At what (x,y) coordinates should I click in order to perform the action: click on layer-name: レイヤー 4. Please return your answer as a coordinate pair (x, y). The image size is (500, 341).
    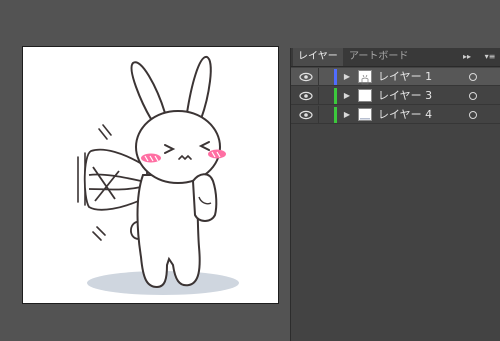
    Looking at the image, I should click on (405, 115).